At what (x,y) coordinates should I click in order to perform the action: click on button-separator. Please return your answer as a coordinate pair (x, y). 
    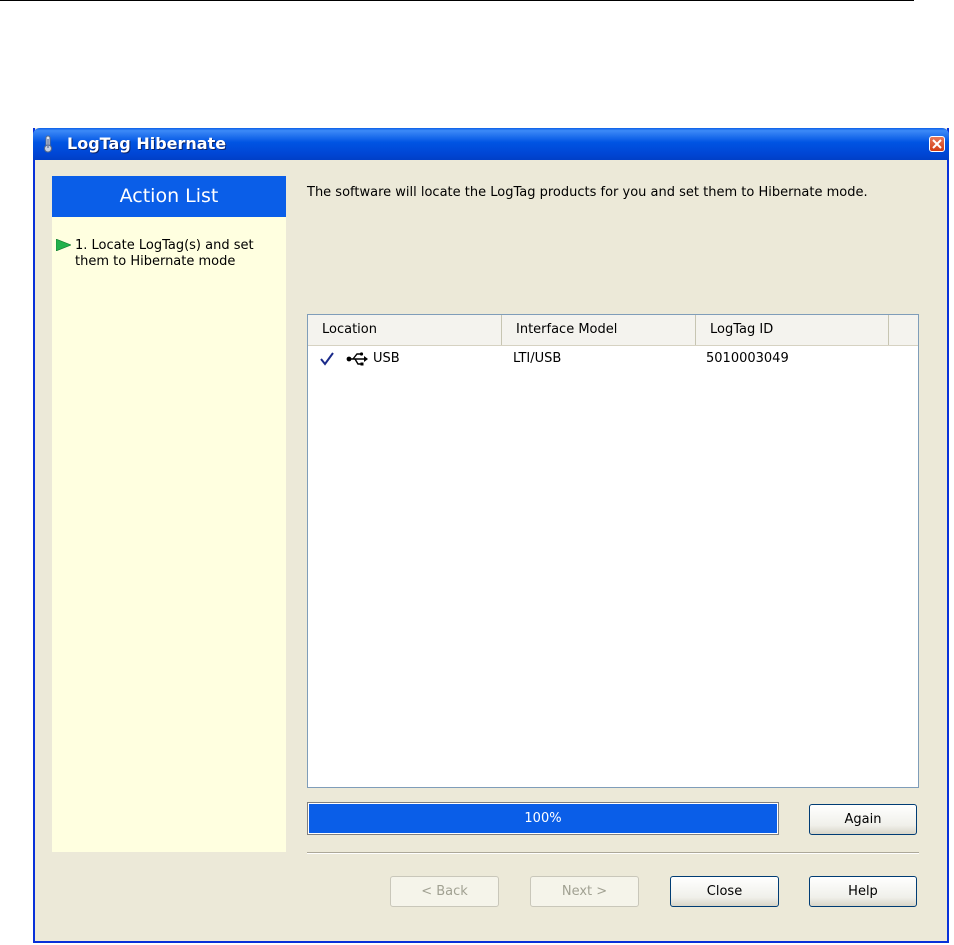
    Looking at the image, I should click on (613, 853).